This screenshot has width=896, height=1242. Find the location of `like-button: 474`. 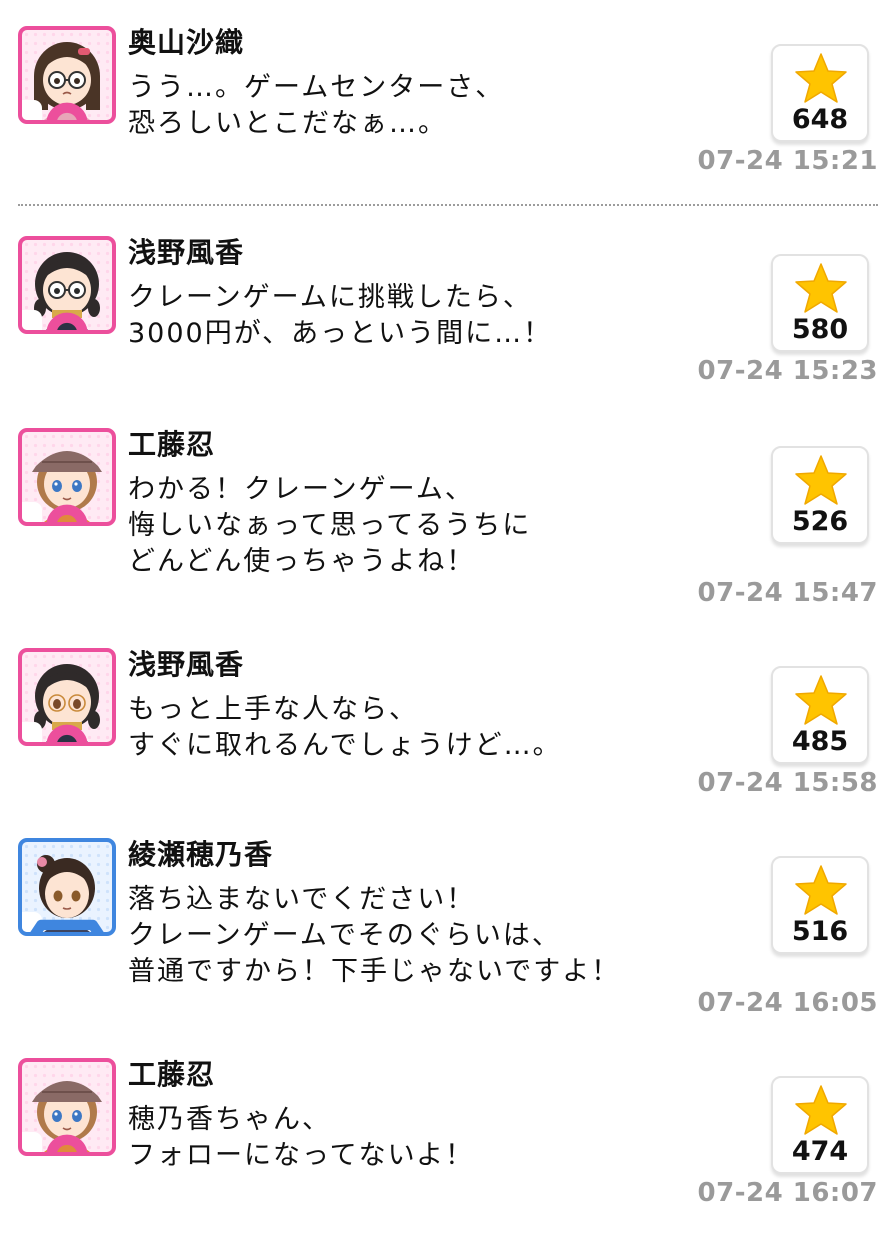

like-button: 474 is located at coordinates (820, 1125).